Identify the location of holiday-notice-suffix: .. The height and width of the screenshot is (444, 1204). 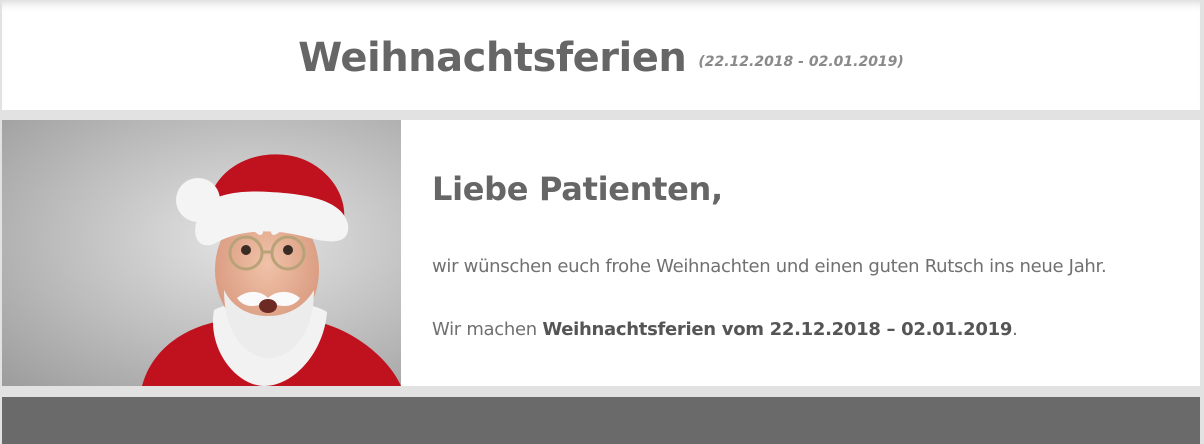
(1015, 329).